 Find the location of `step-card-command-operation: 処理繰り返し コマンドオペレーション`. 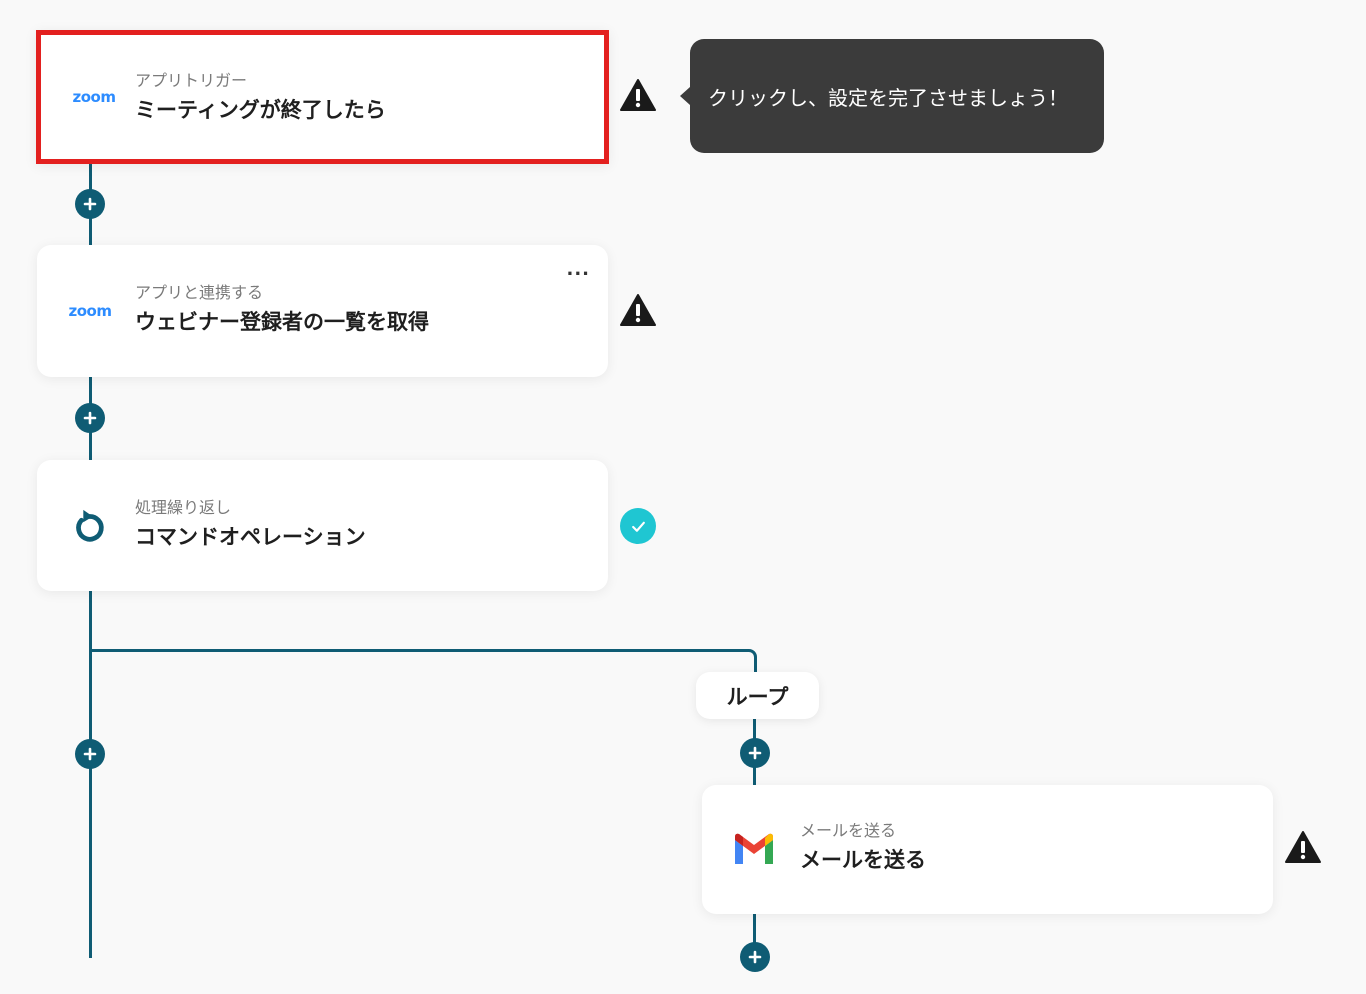

step-card-command-operation: 処理繰り返し コマンドオペレーション is located at coordinates (322, 525).